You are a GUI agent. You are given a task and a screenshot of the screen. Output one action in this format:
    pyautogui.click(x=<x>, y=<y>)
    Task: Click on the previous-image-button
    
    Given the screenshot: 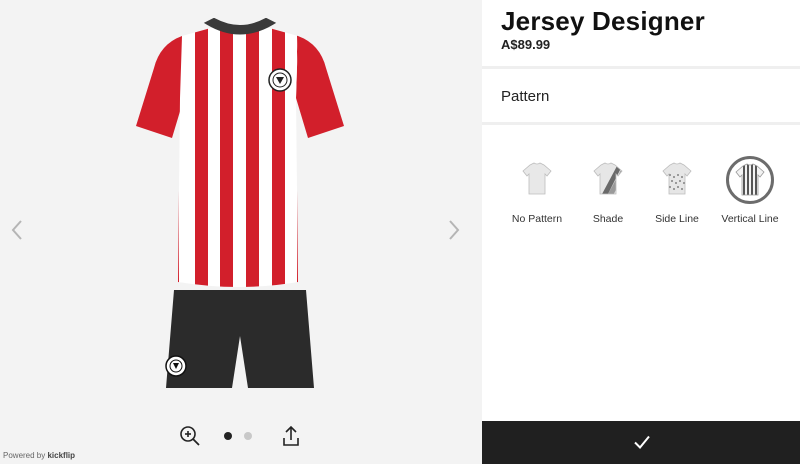 What is the action you would take?
    pyautogui.click(x=17, y=230)
    